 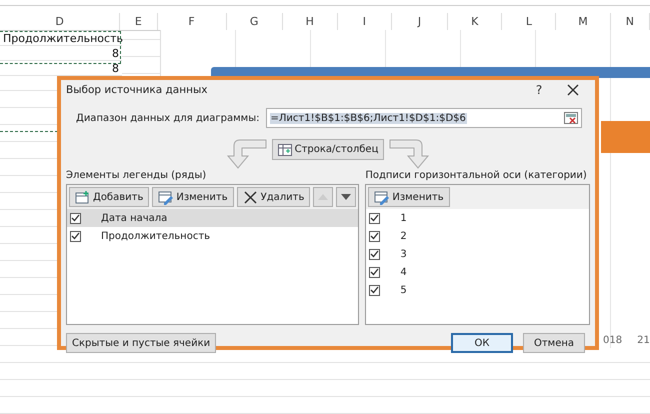 I want to click on column-header: D, so click(x=60, y=21).